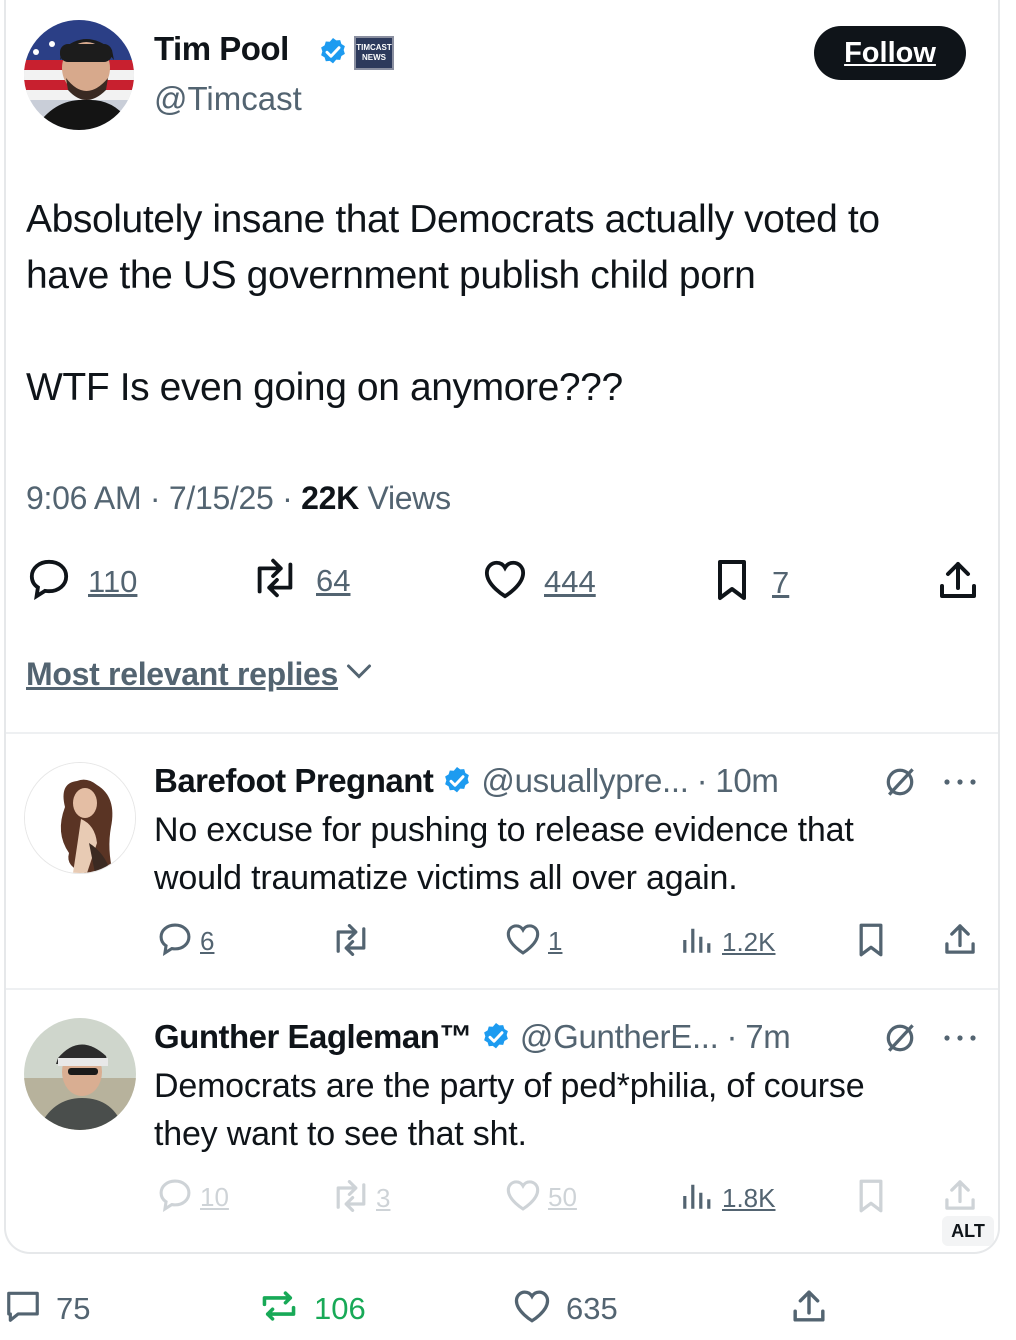 This screenshot has width=1016, height=1340. I want to click on reply-count: 110, so click(113, 581).